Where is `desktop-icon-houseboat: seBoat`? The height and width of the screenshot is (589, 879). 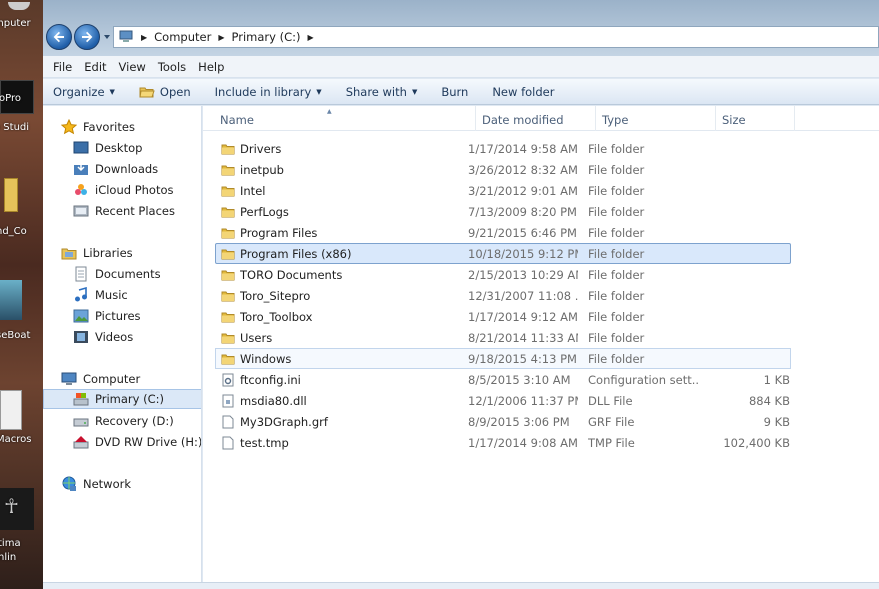
desktop-icon-houseboat: seBoat is located at coordinates (21, 312).